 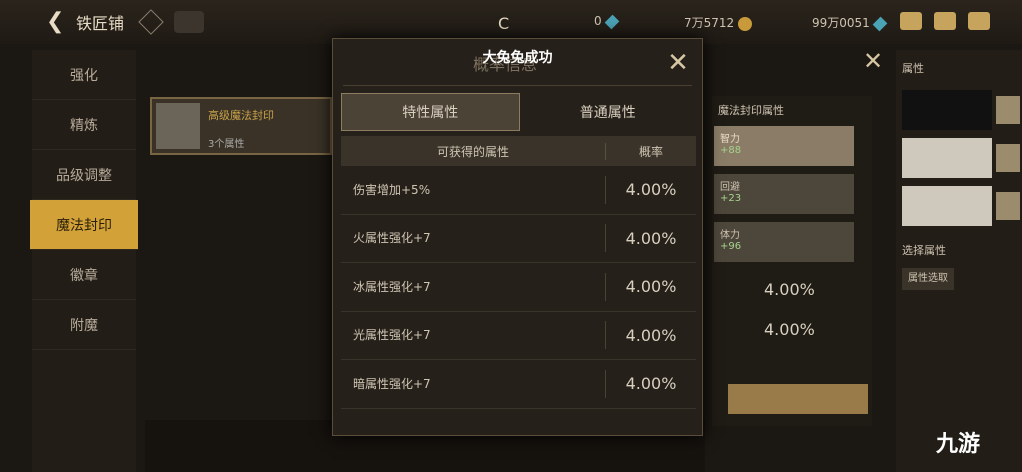 I want to click on table-row: 光属性强化+7 4.00%, so click(x=518, y=336).